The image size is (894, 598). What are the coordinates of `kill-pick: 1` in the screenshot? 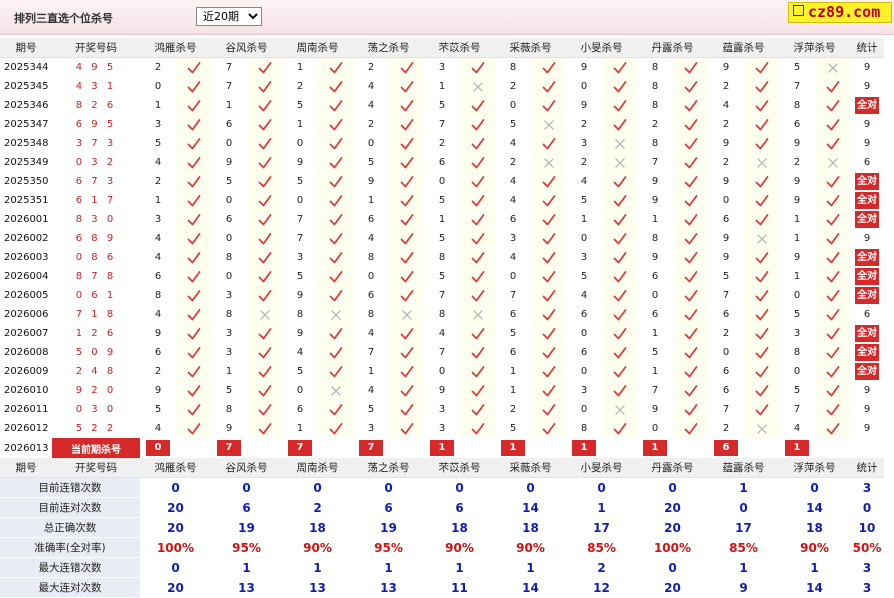 It's located at (158, 200).